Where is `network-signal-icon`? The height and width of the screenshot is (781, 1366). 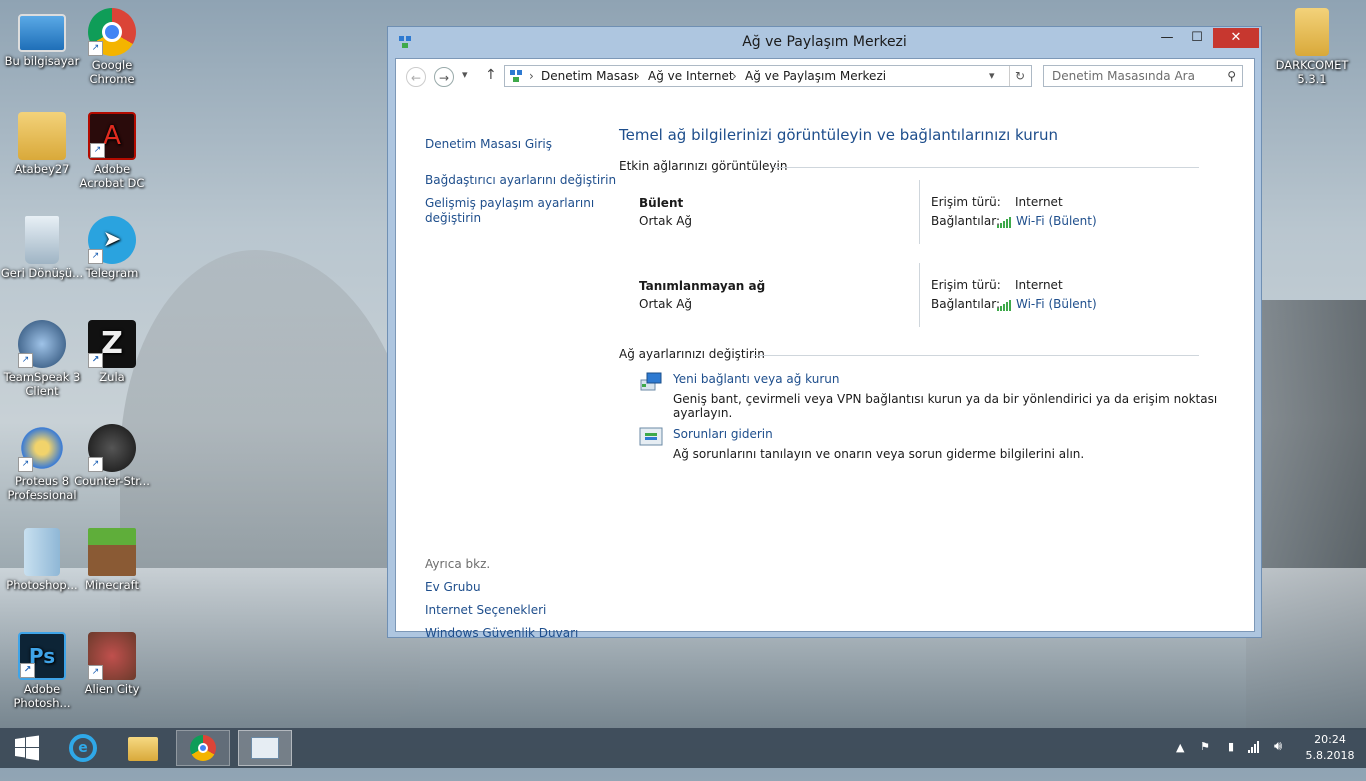 network-signal-icon is located at coordinates (1256, 760).